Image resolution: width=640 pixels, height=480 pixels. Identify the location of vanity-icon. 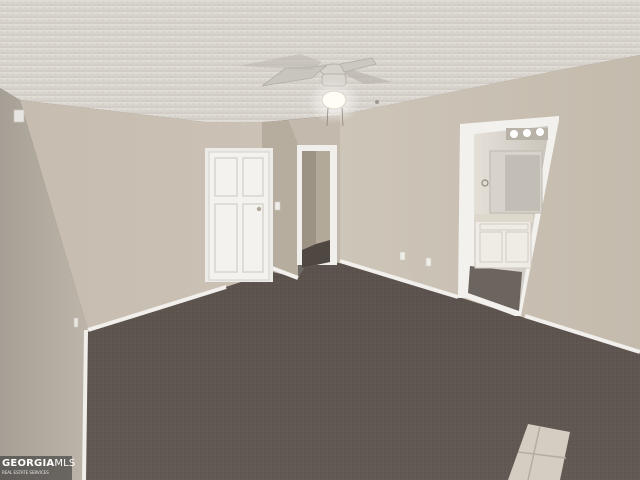
(503, 243).